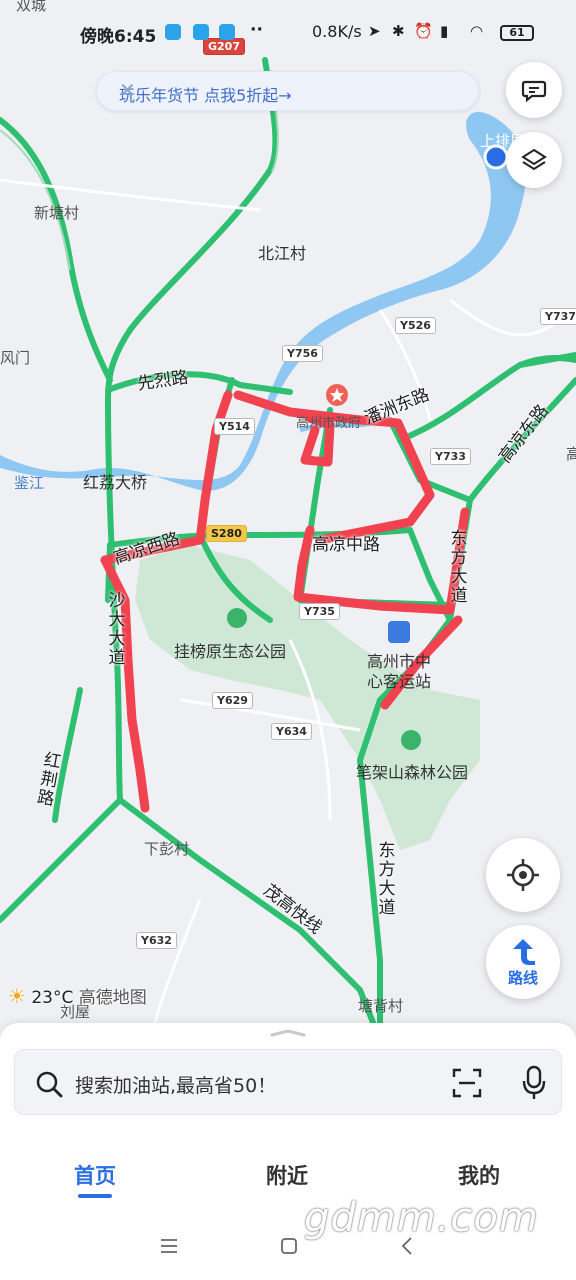 The height and width of the screenshot is (1280, 576). What do you see at coordinates (381, 1006) in the screenshot?
I see `place-label: 塘背村` at bounding box center [381, 1006].